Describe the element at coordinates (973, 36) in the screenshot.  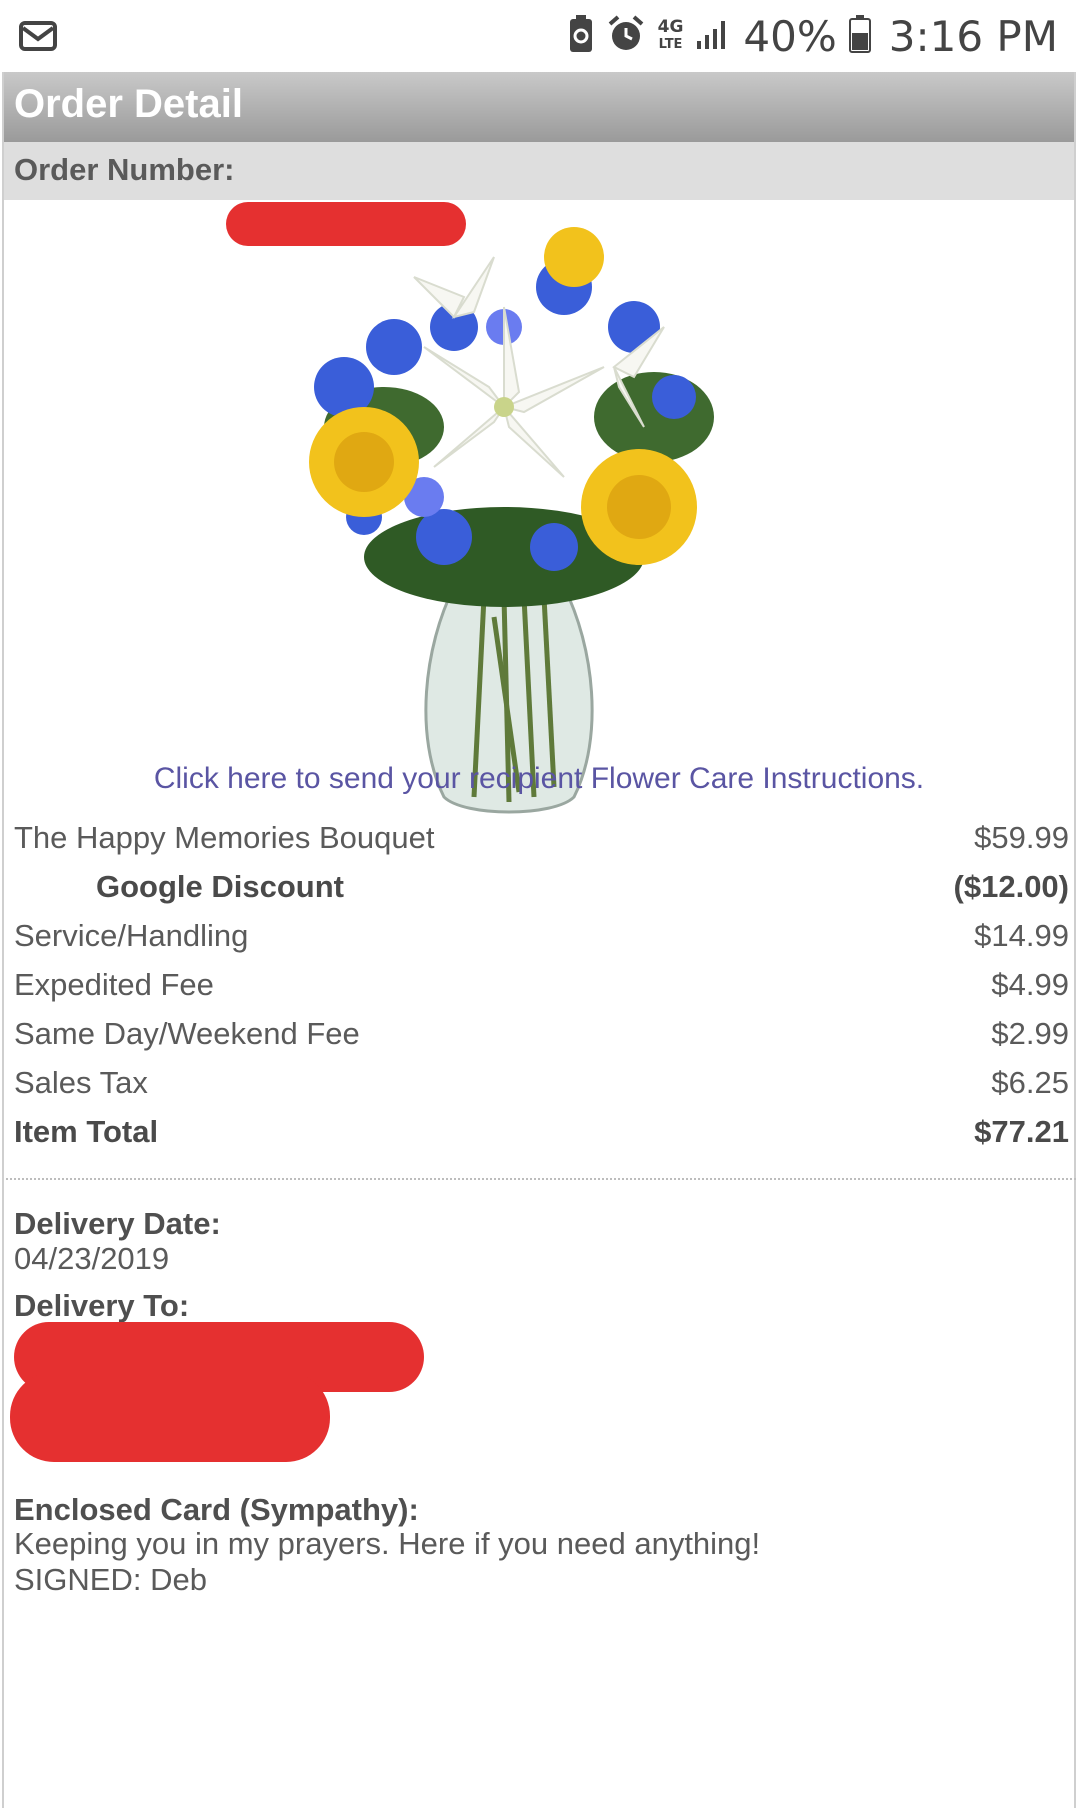
I see `clock: 3:16 PM` at that location.